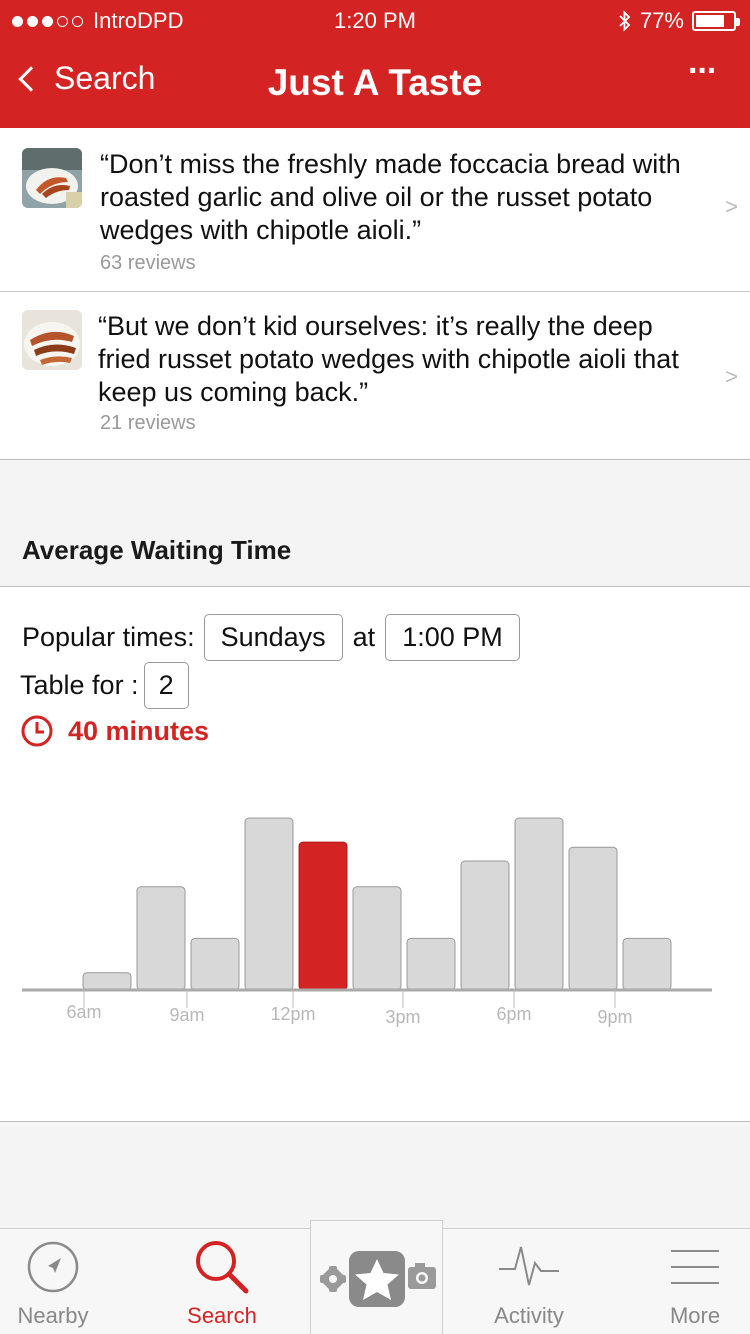 The height and width of the screenshot is (1334, 750). Describe the element at coordinates (375, 85) in the screenshot. I see `nav-bar: Search Just A Taste ···` at that location.